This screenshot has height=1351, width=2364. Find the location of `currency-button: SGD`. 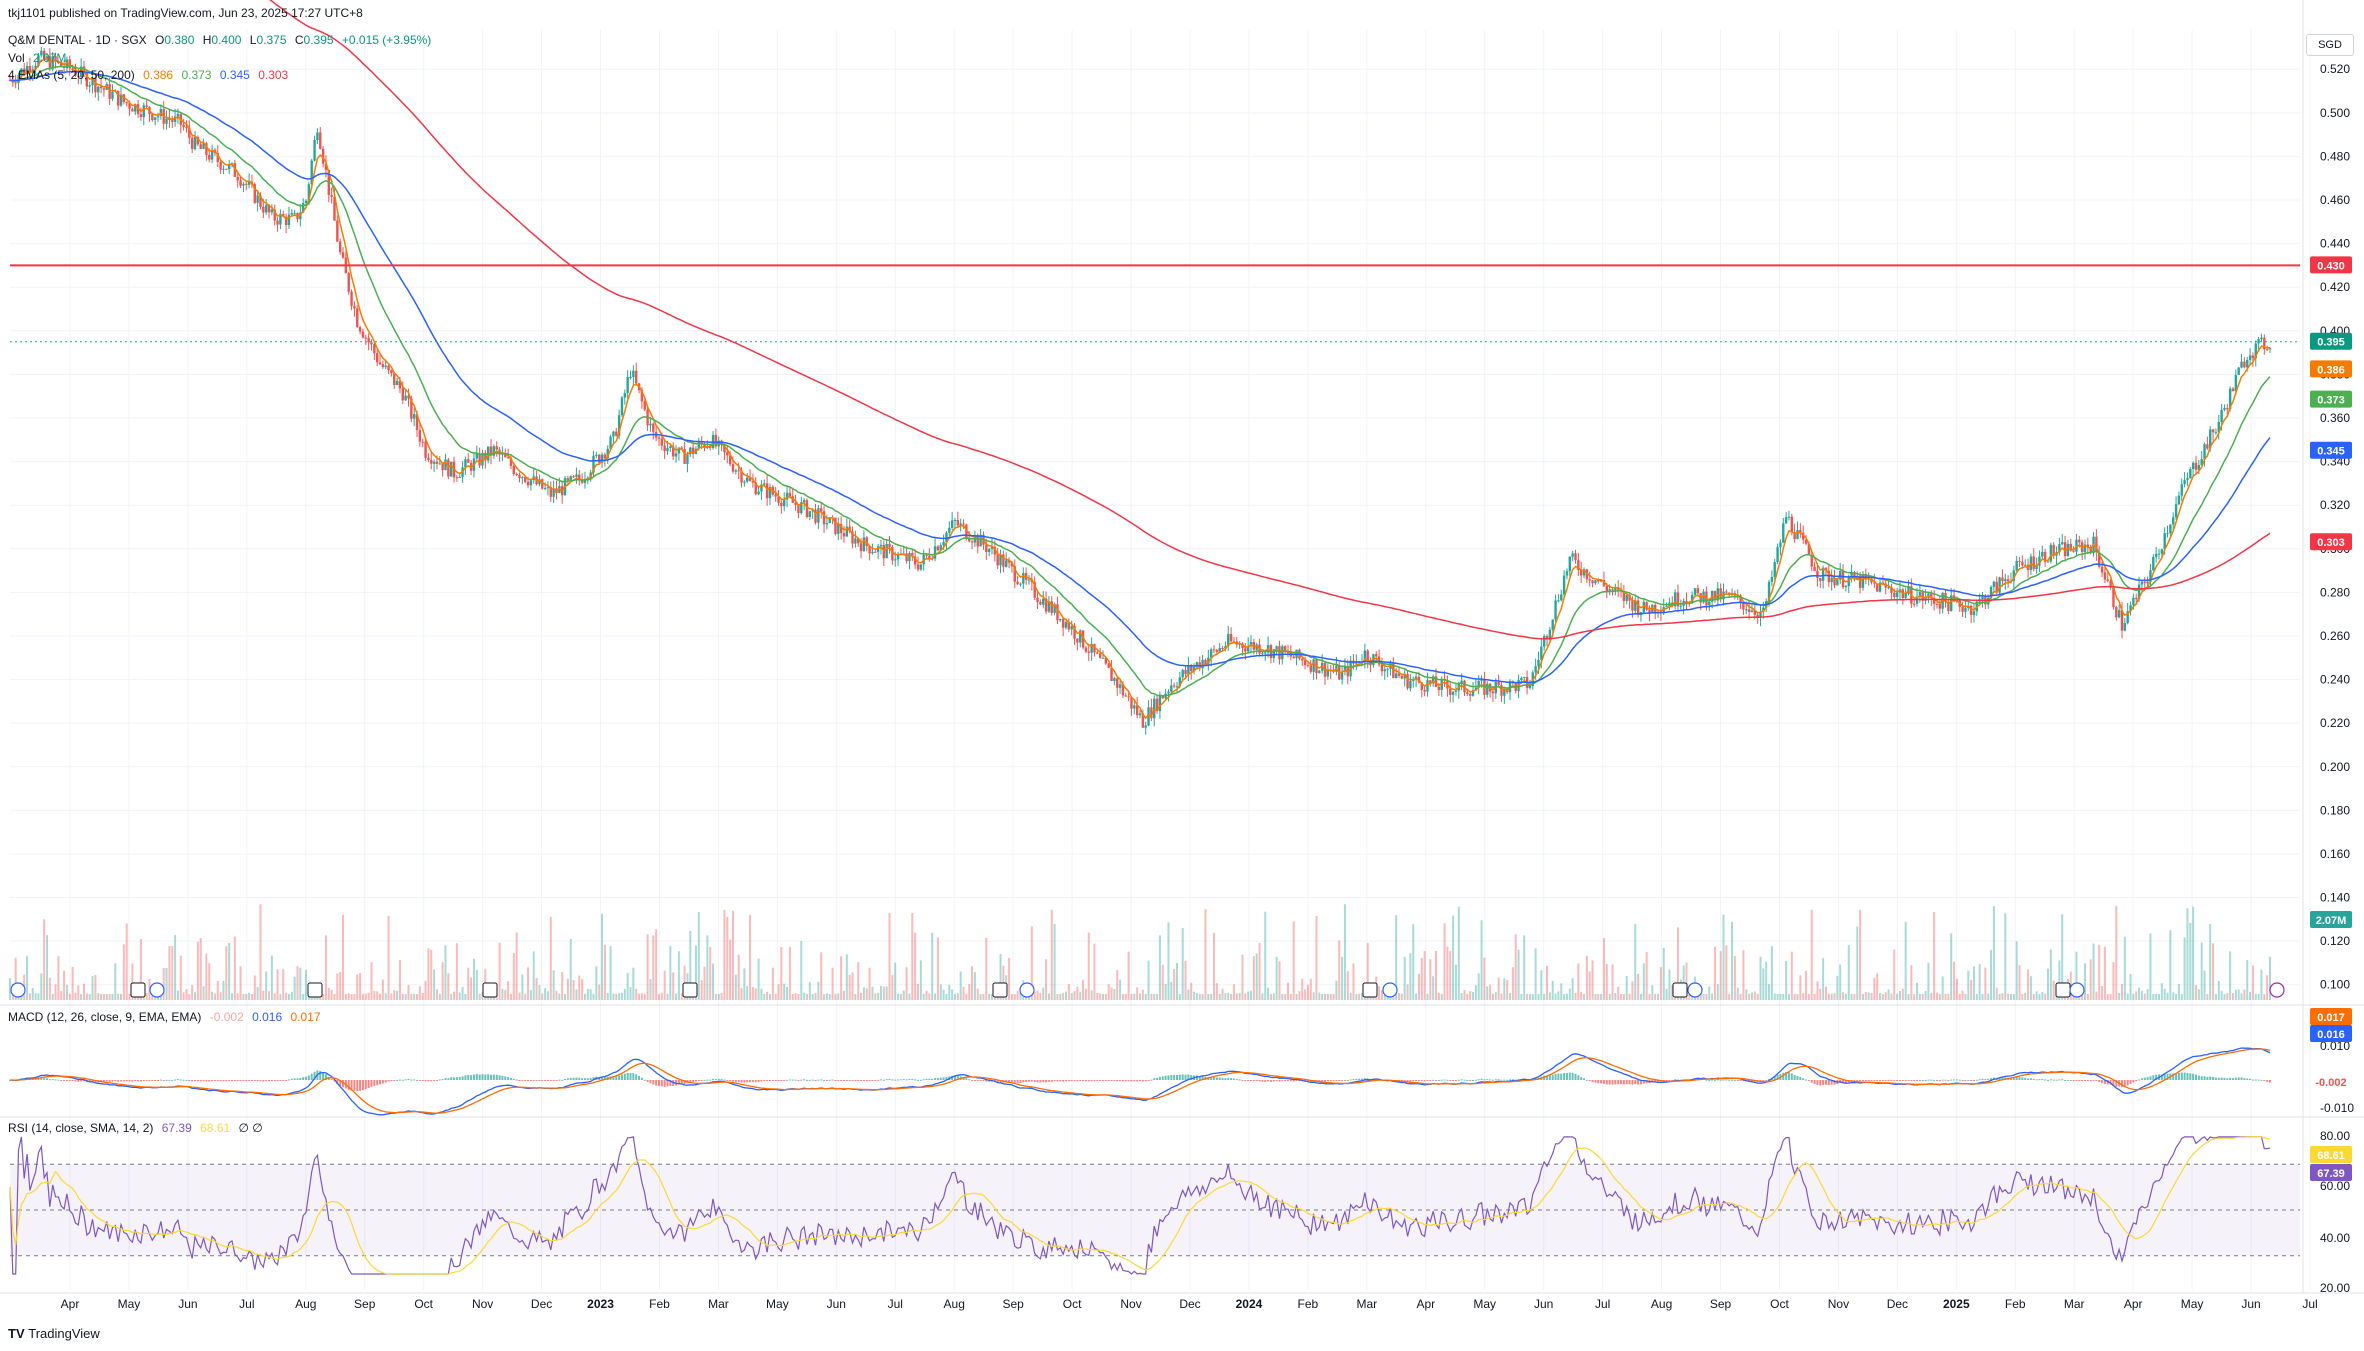

currency-button: SGD is located at coordinates (2330, 45).